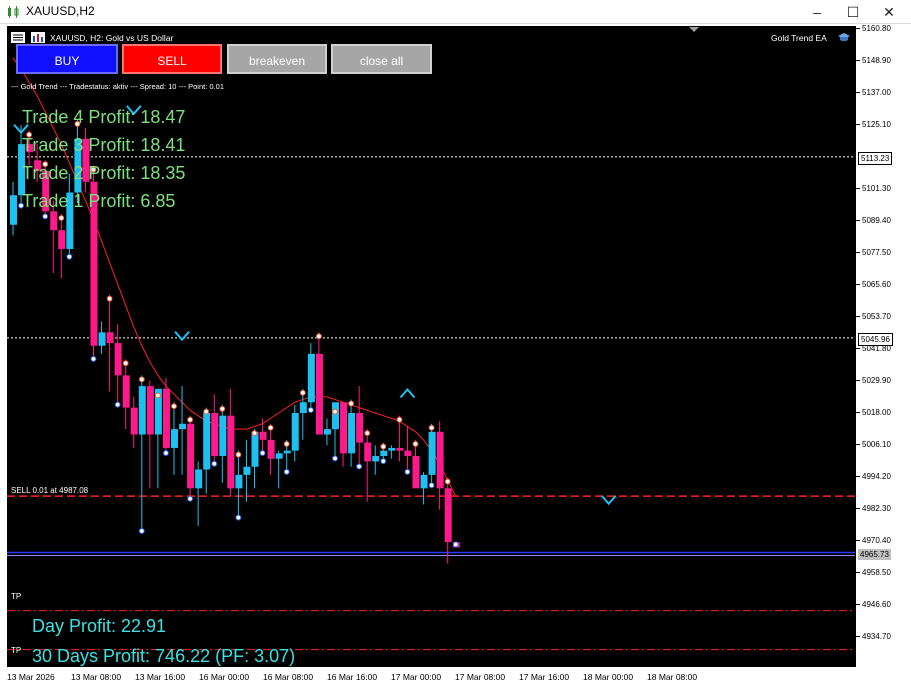  I want to click on time-tick: 13 Mar 2026, so click(31, 677).